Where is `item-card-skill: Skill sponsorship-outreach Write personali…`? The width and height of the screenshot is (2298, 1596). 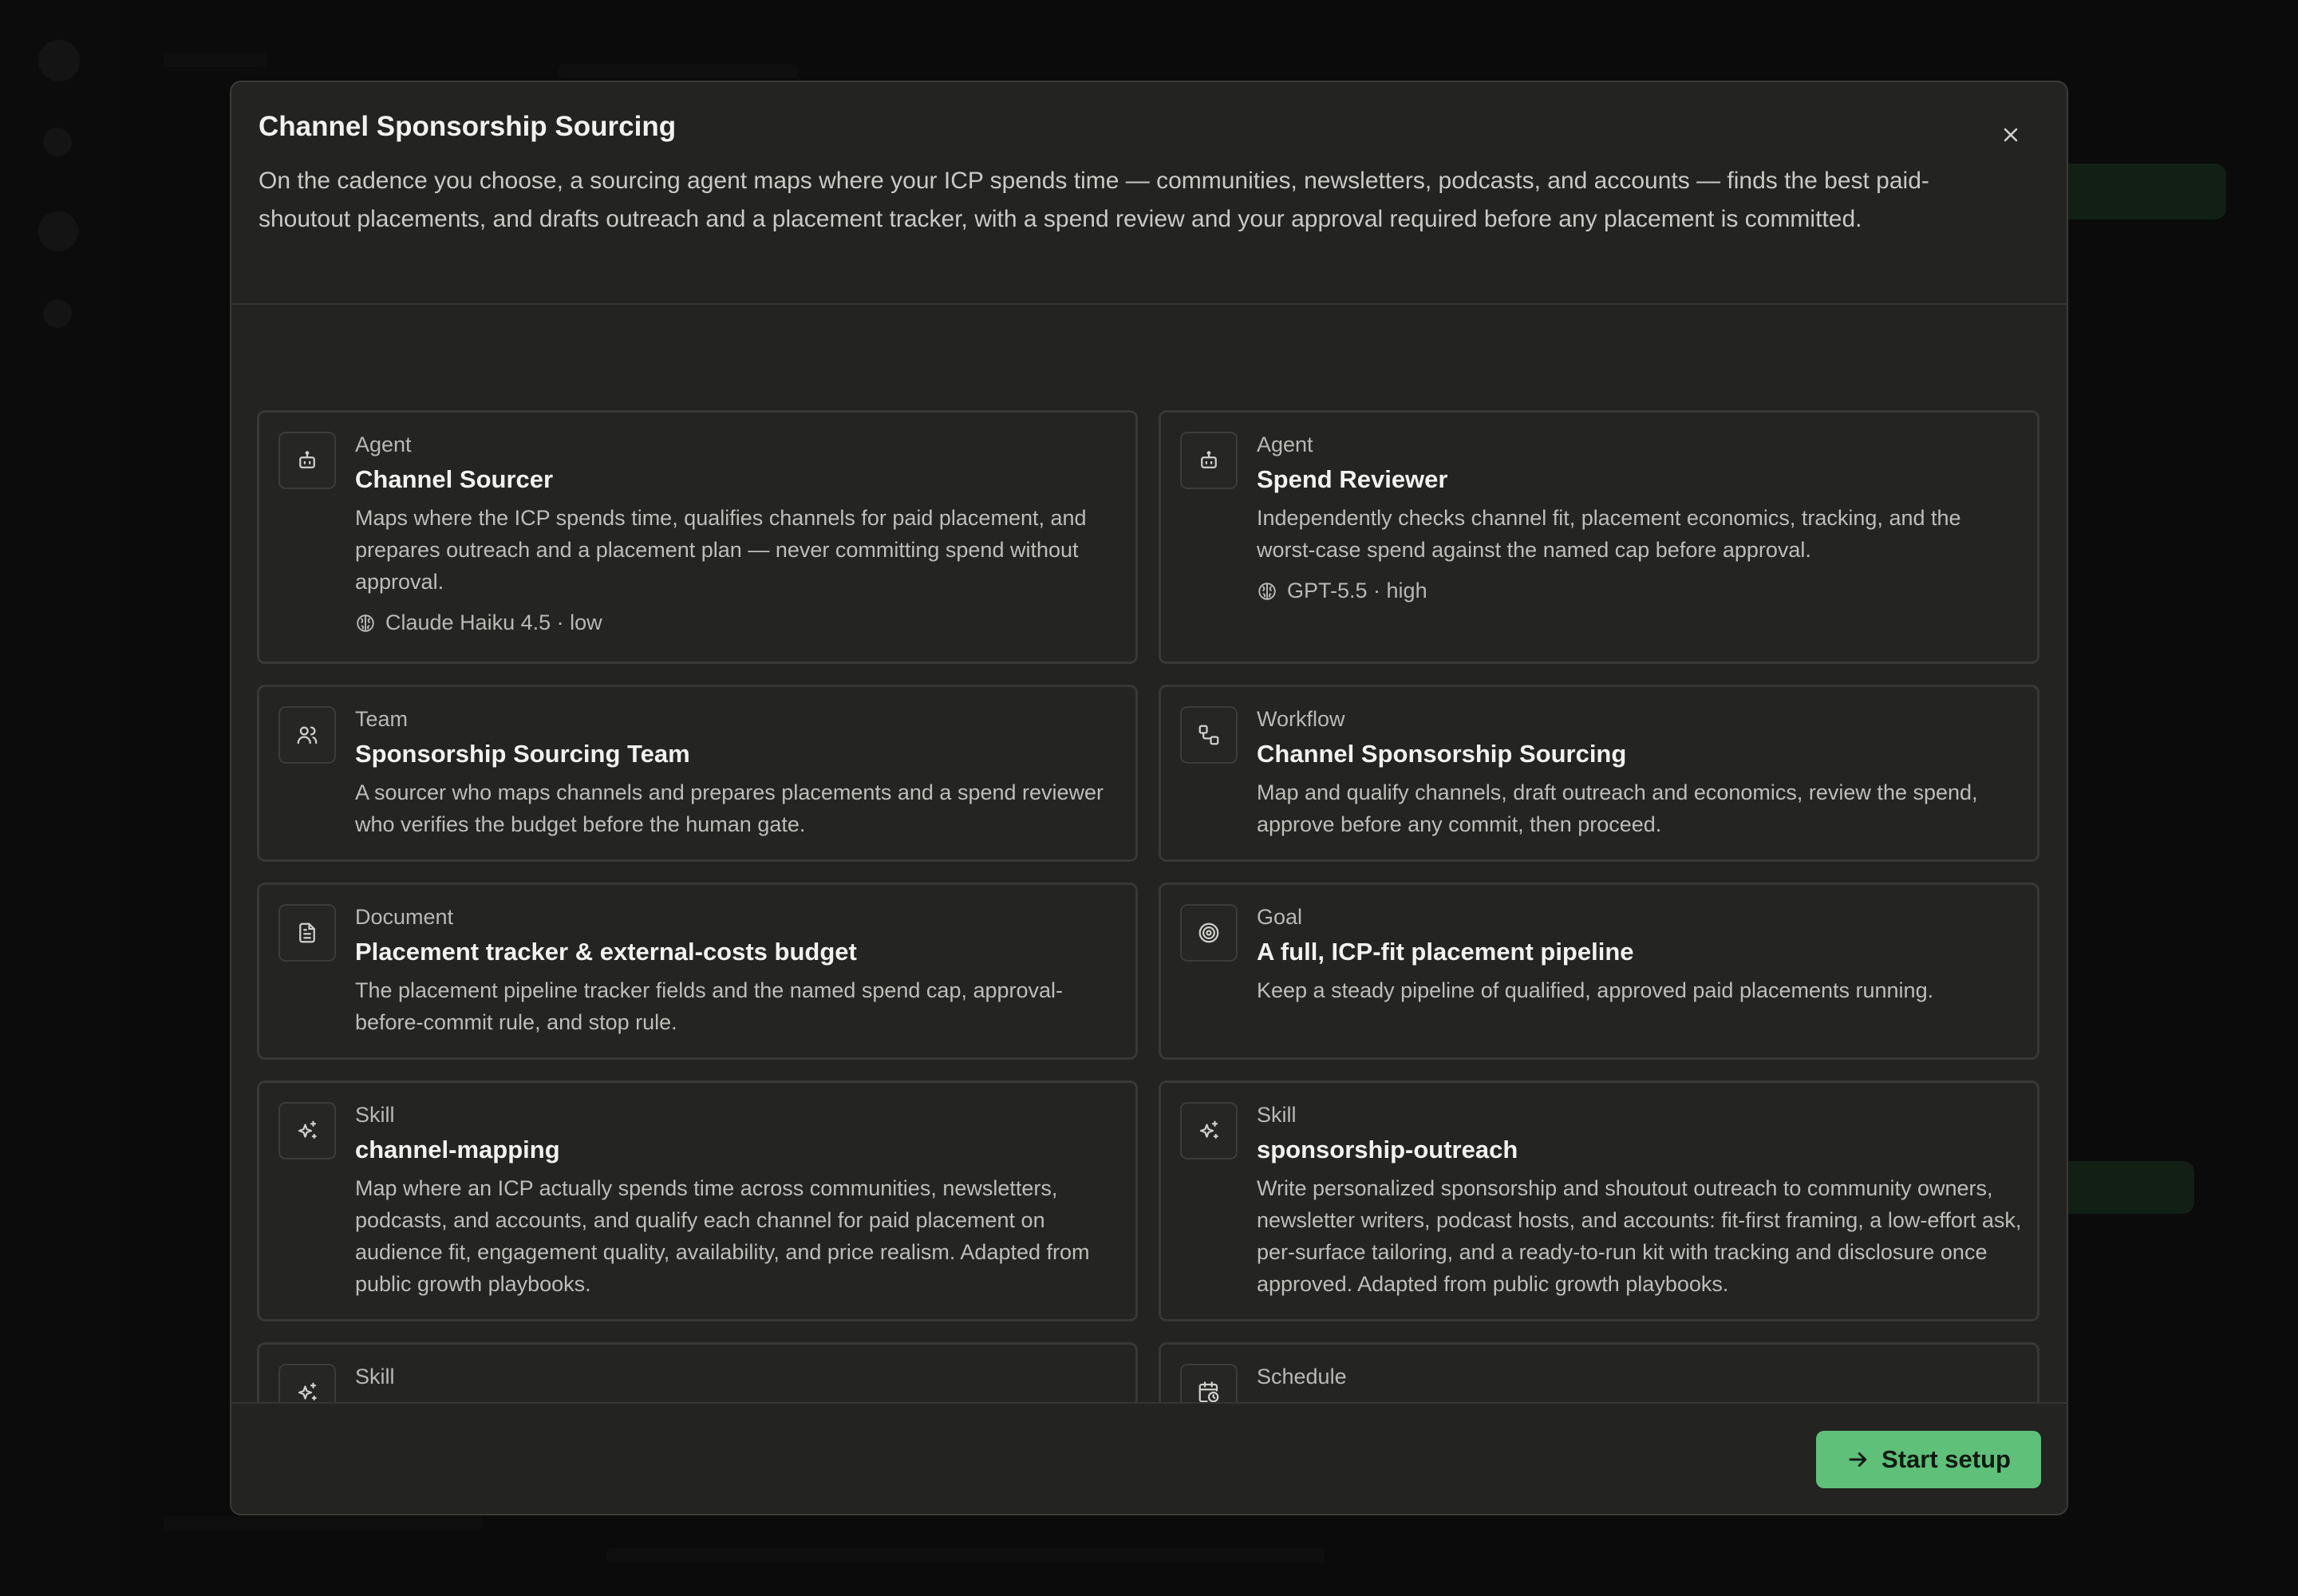
item-card-skill: Skill sponsorship-outreach Write personali… is located at coordinates (1599, 1200).